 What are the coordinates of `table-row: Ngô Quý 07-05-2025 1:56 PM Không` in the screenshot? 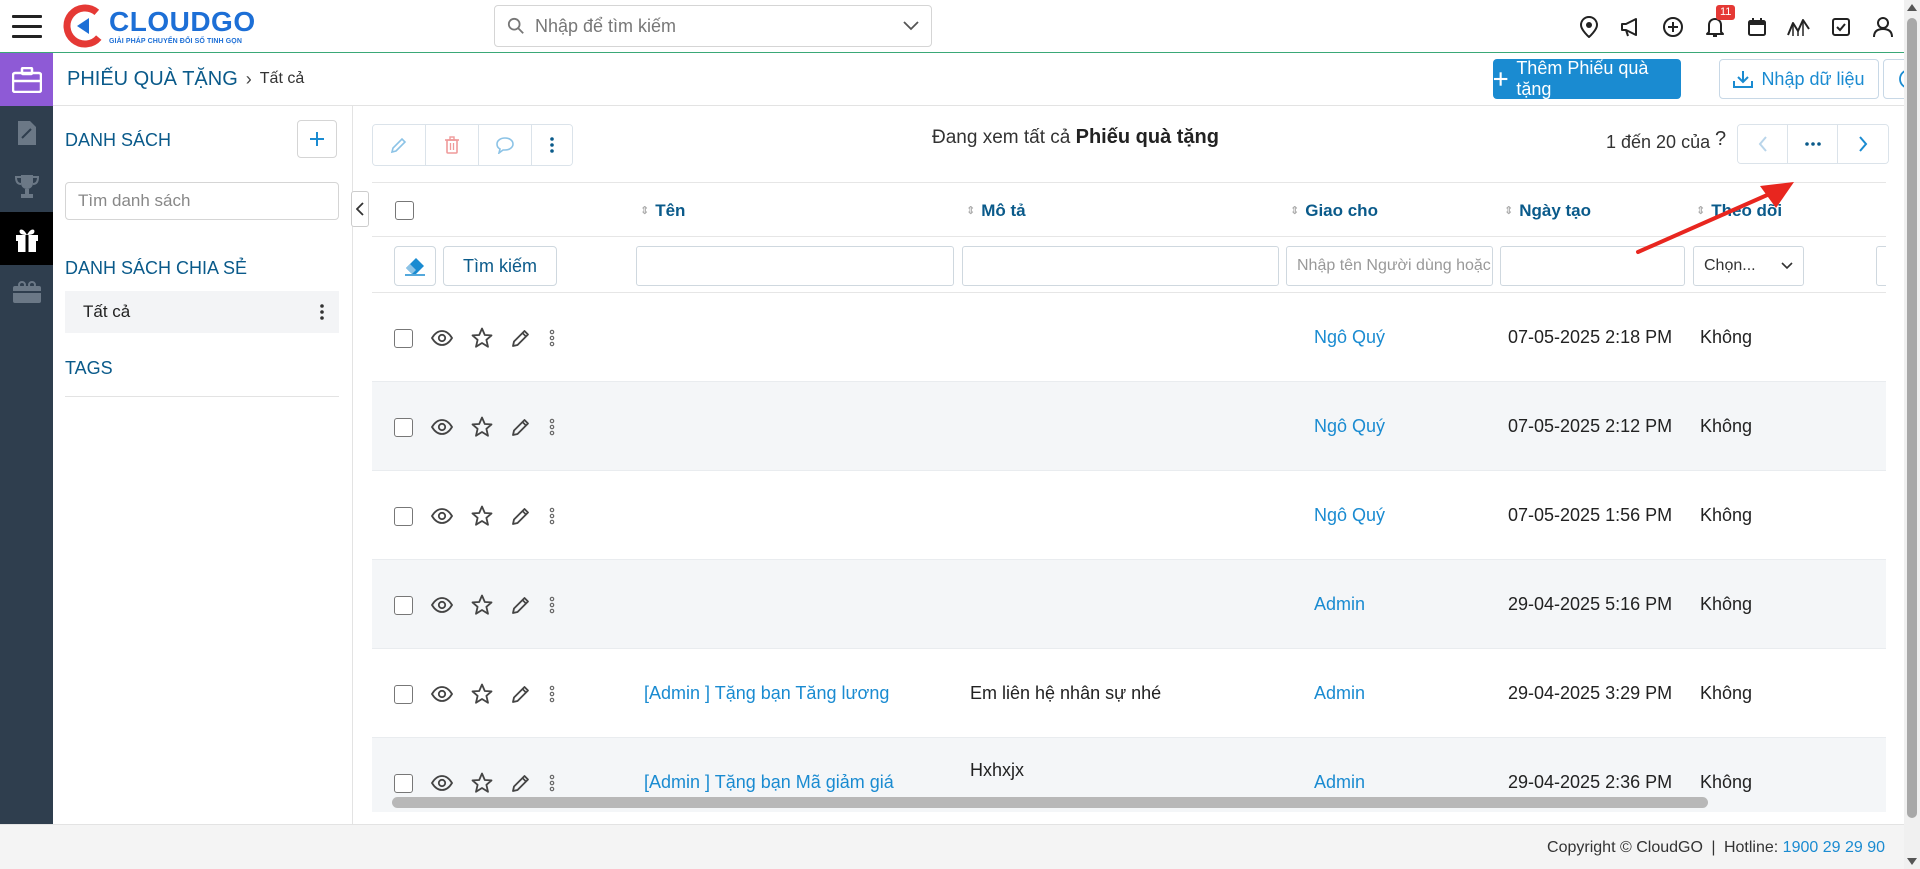 It's located at (1129, 515).